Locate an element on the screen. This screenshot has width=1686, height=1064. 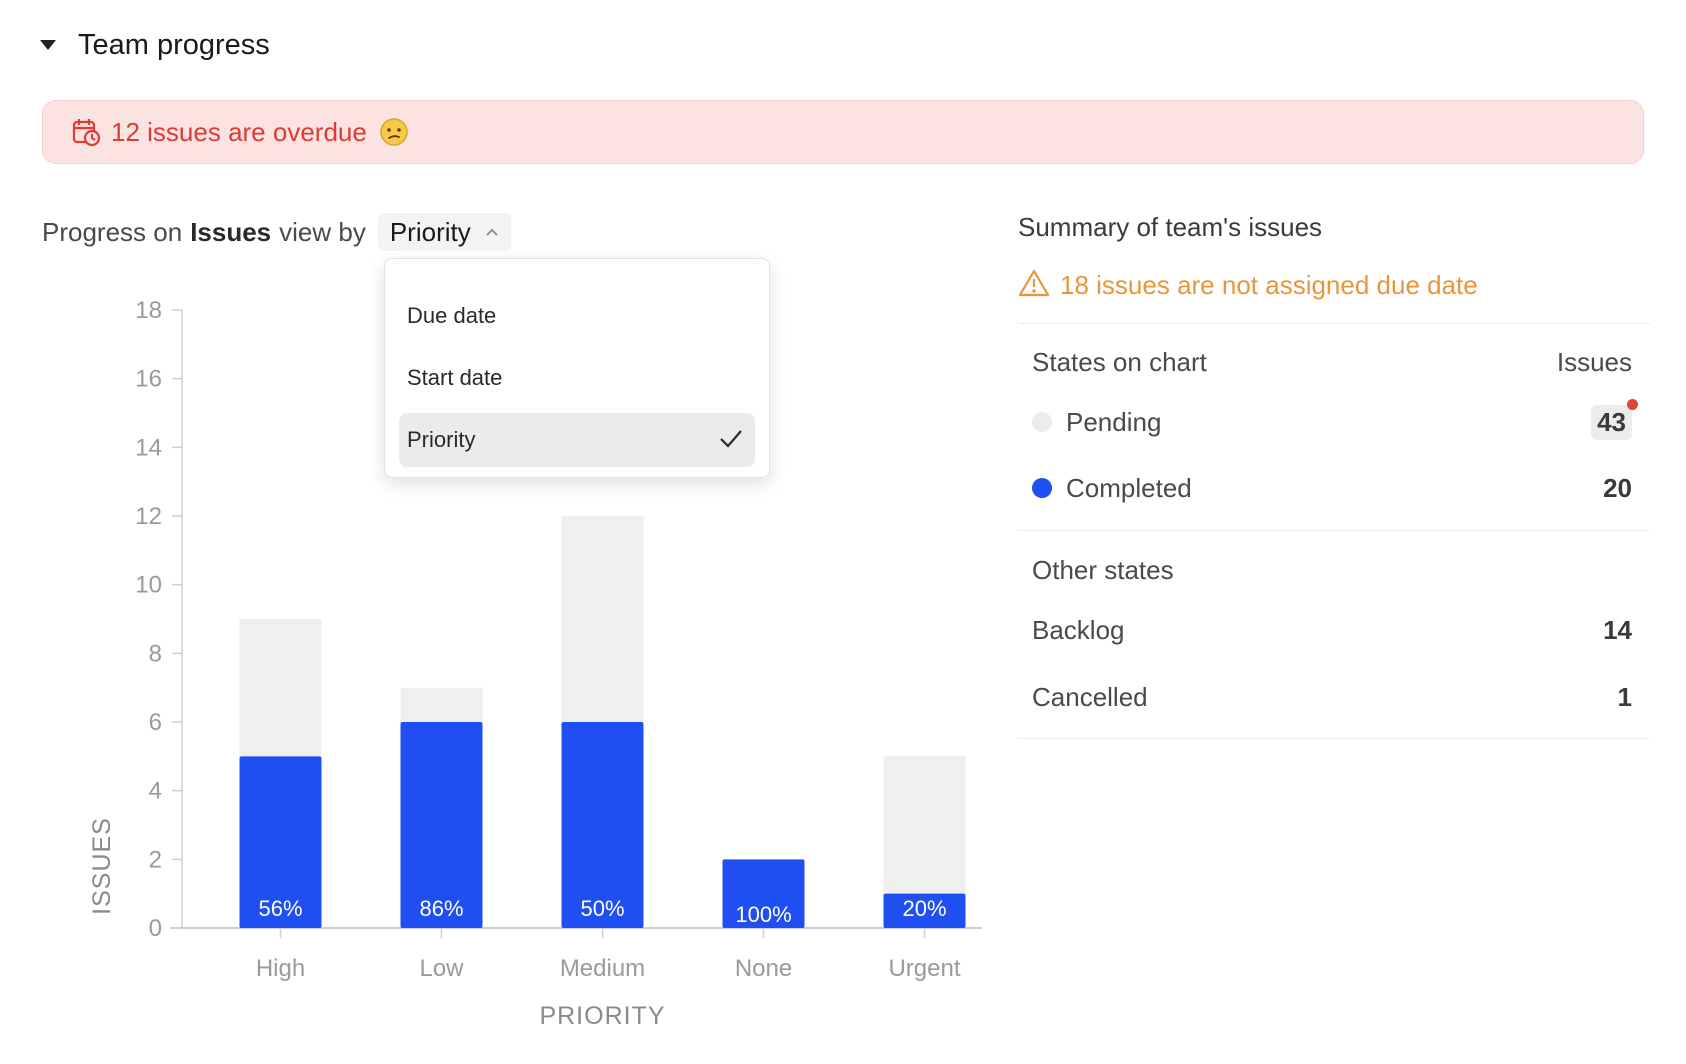
pending-dot is located at coordinates (1042, 422).